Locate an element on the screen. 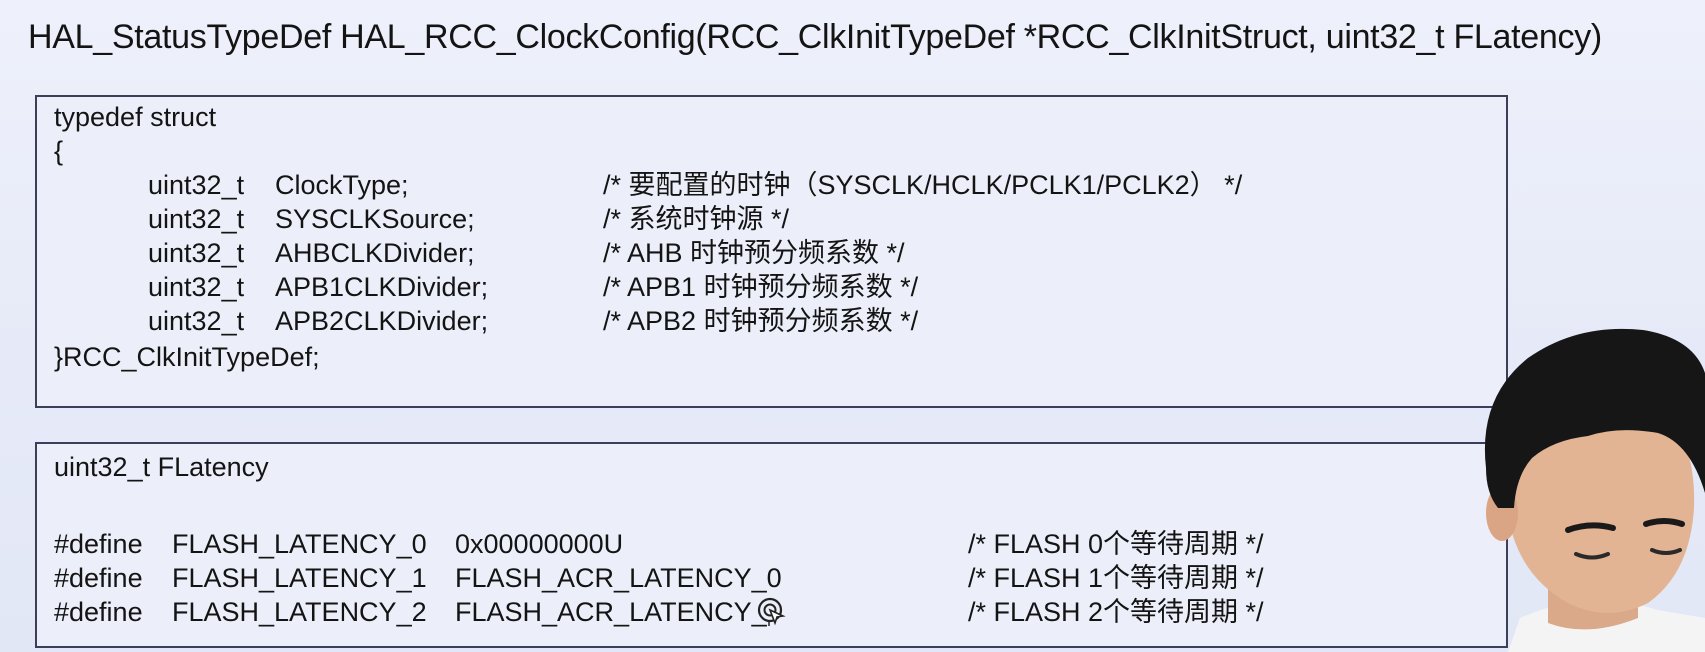 The height and width of the screenshot is (652, 1705). define-name: FLASH_LATENCY_1 is located at coordinates (299, 578).